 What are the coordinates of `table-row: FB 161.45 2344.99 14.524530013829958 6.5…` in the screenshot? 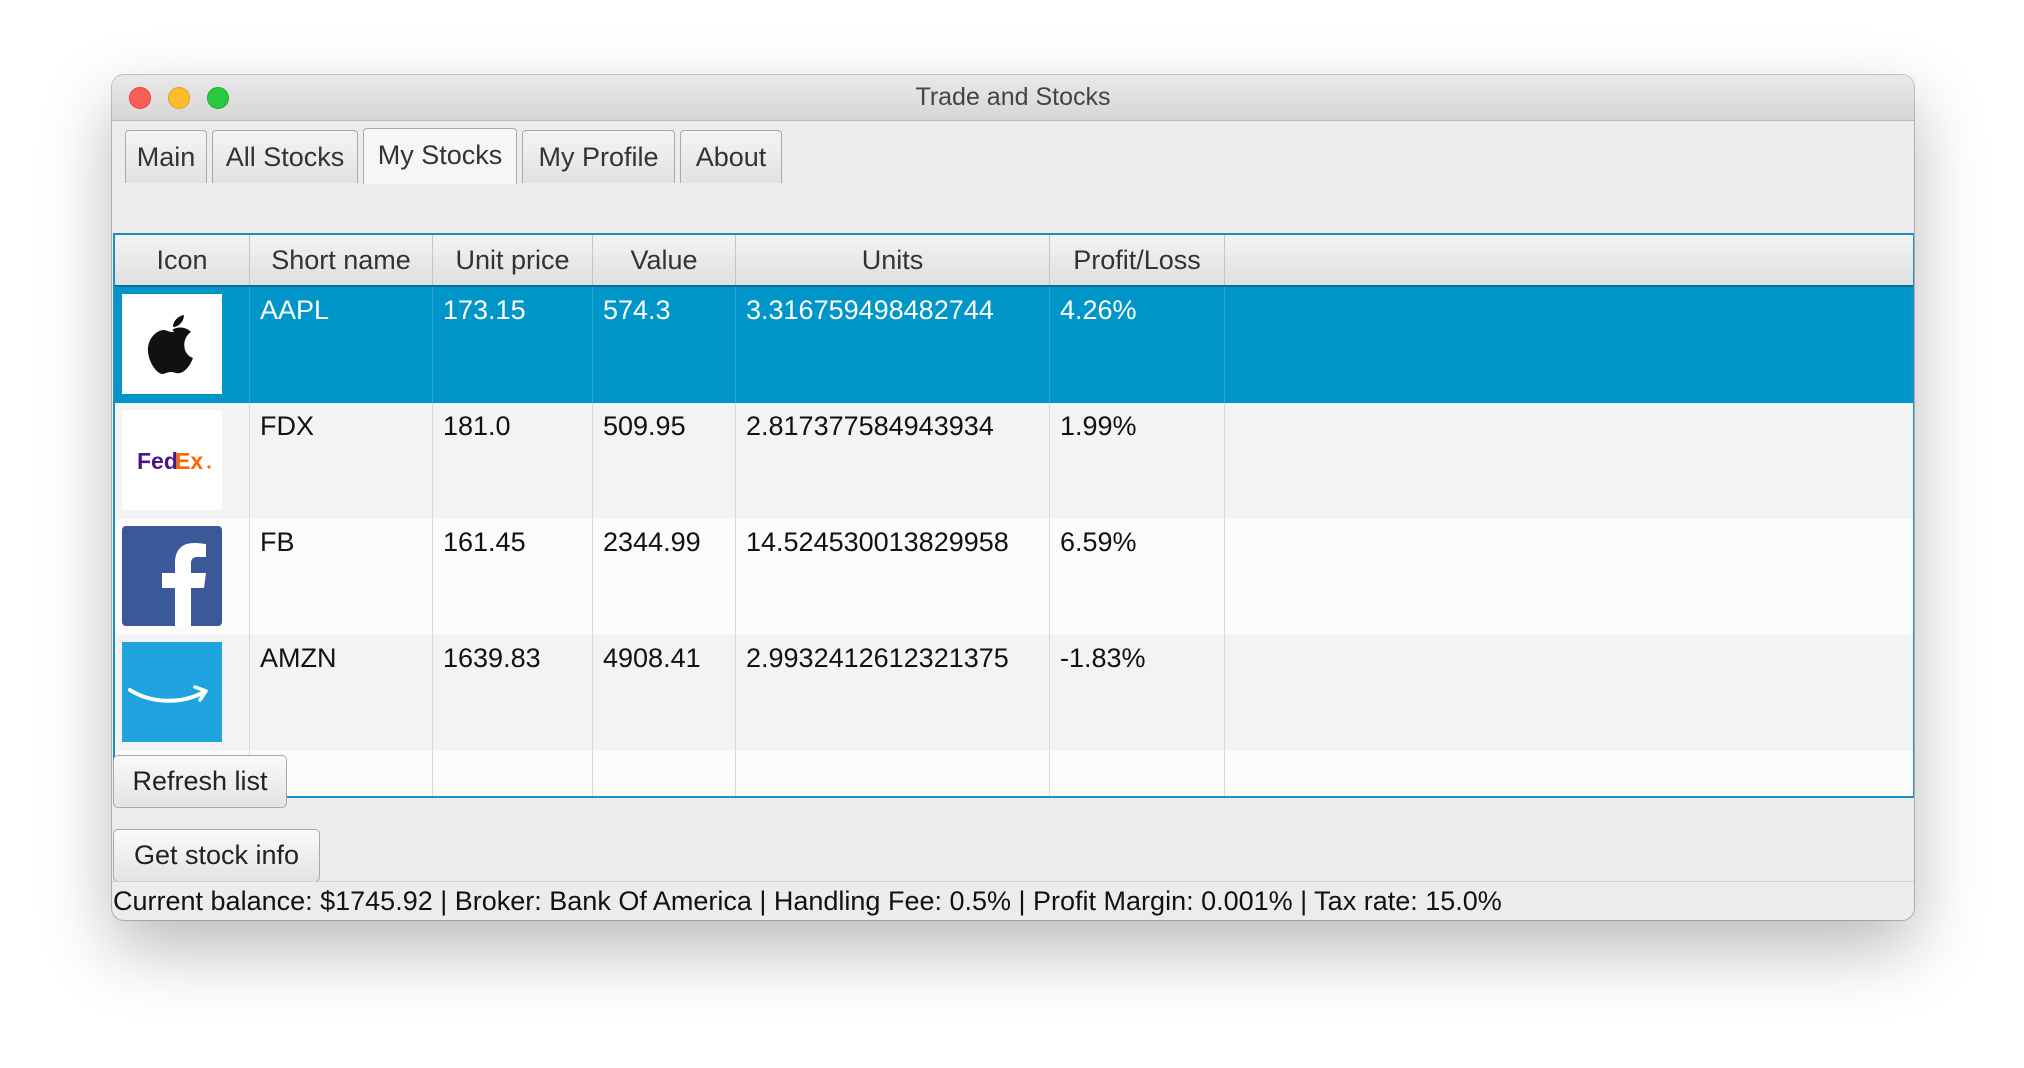 It's located at (1014, 577).